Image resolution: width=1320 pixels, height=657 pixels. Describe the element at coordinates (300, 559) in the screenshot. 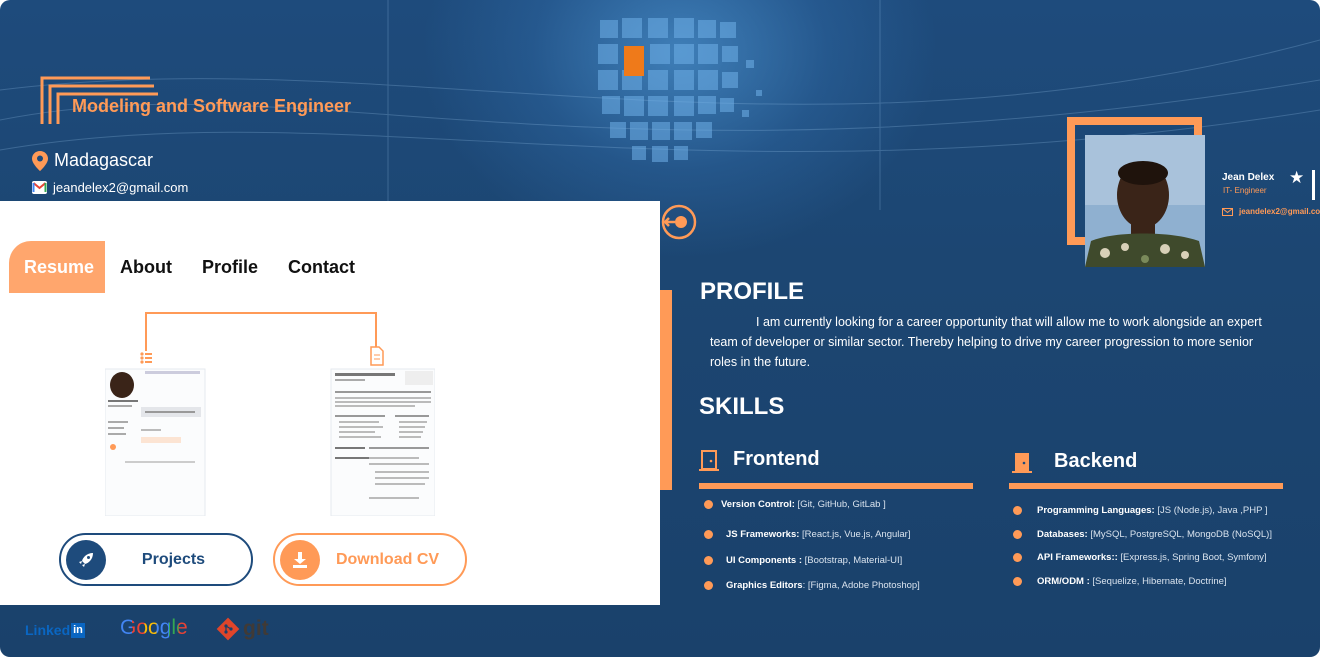

I see `download-icon` at that location.